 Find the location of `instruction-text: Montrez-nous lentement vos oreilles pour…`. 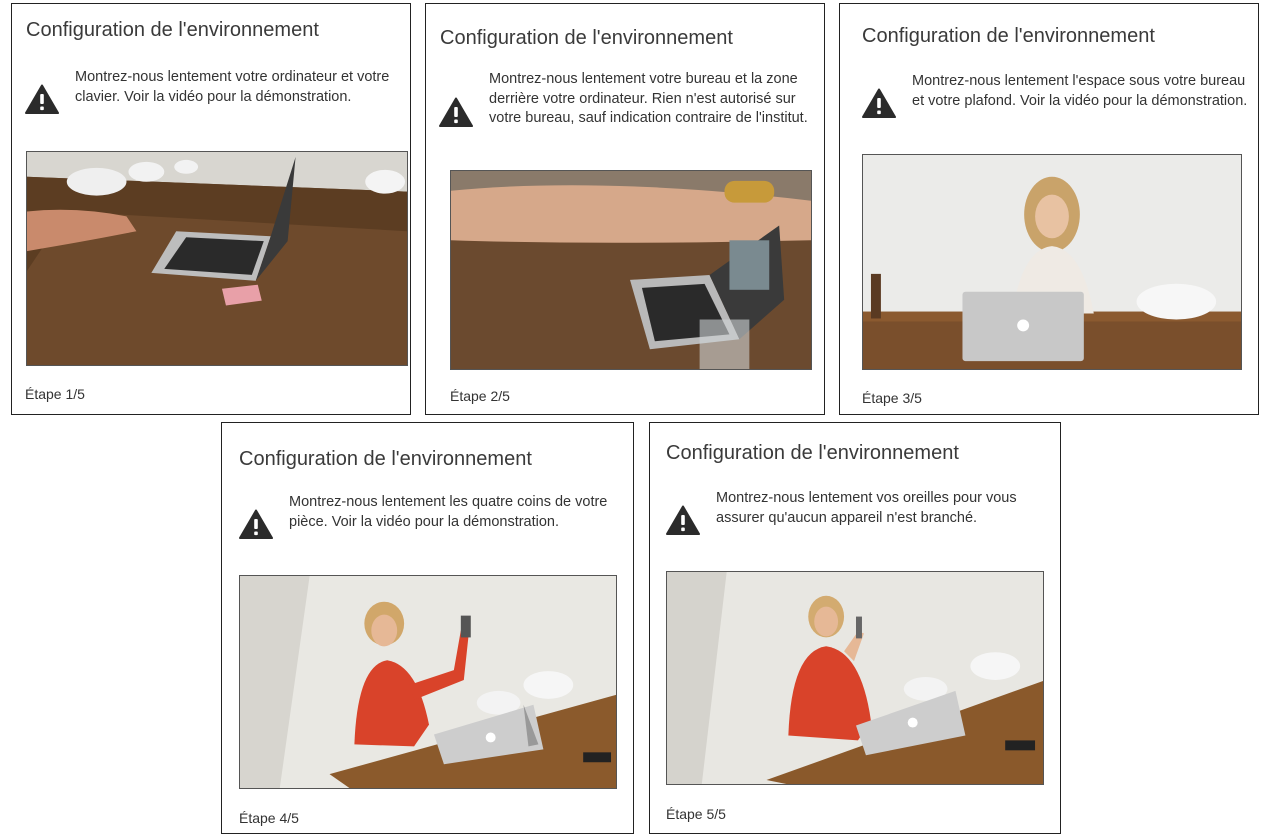

instruction-text: Montrez-nous lentement vos oreilles pour… is located at coordinates (866, 508).